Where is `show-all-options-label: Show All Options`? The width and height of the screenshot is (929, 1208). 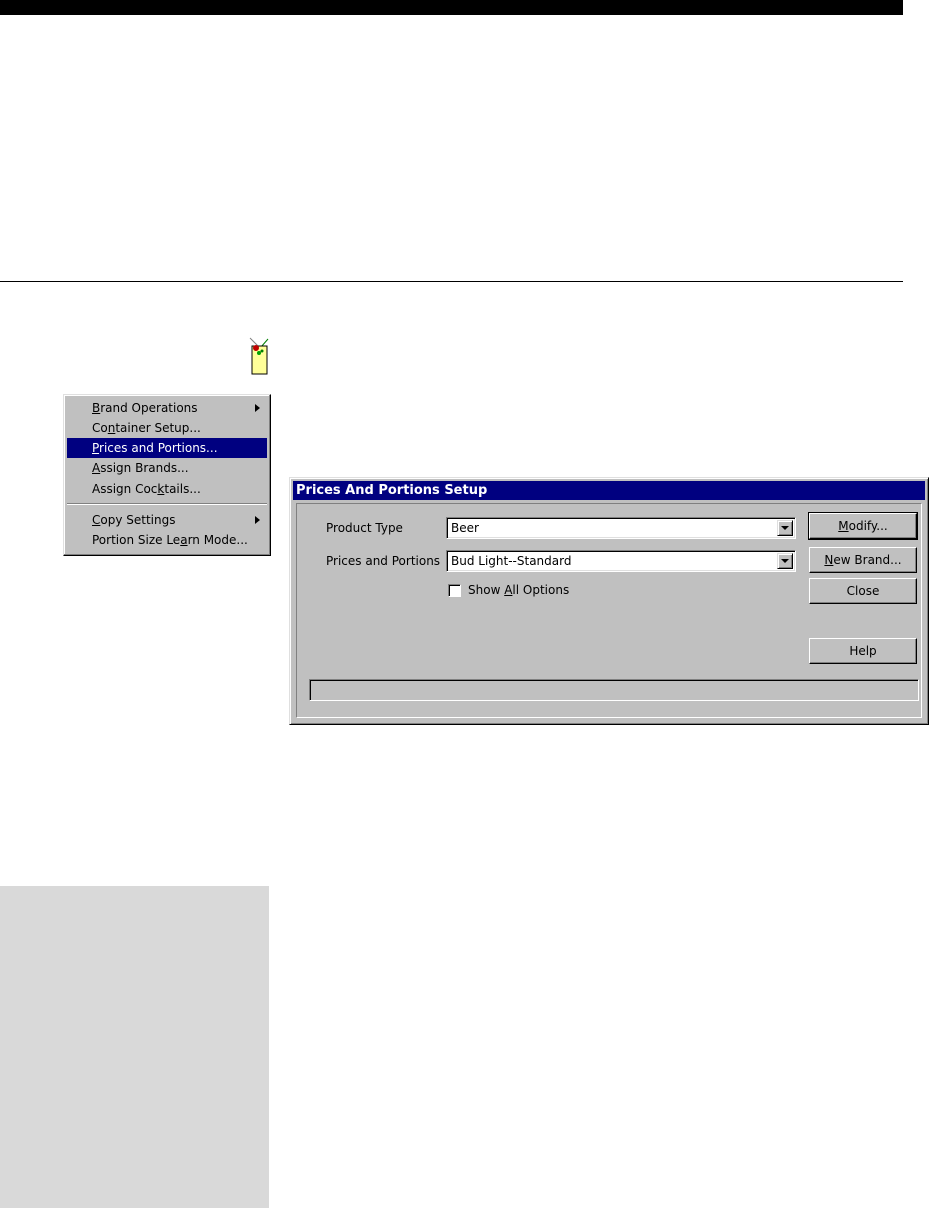 show-all-options-label: Show All Options is located at coordinates (518, 590).